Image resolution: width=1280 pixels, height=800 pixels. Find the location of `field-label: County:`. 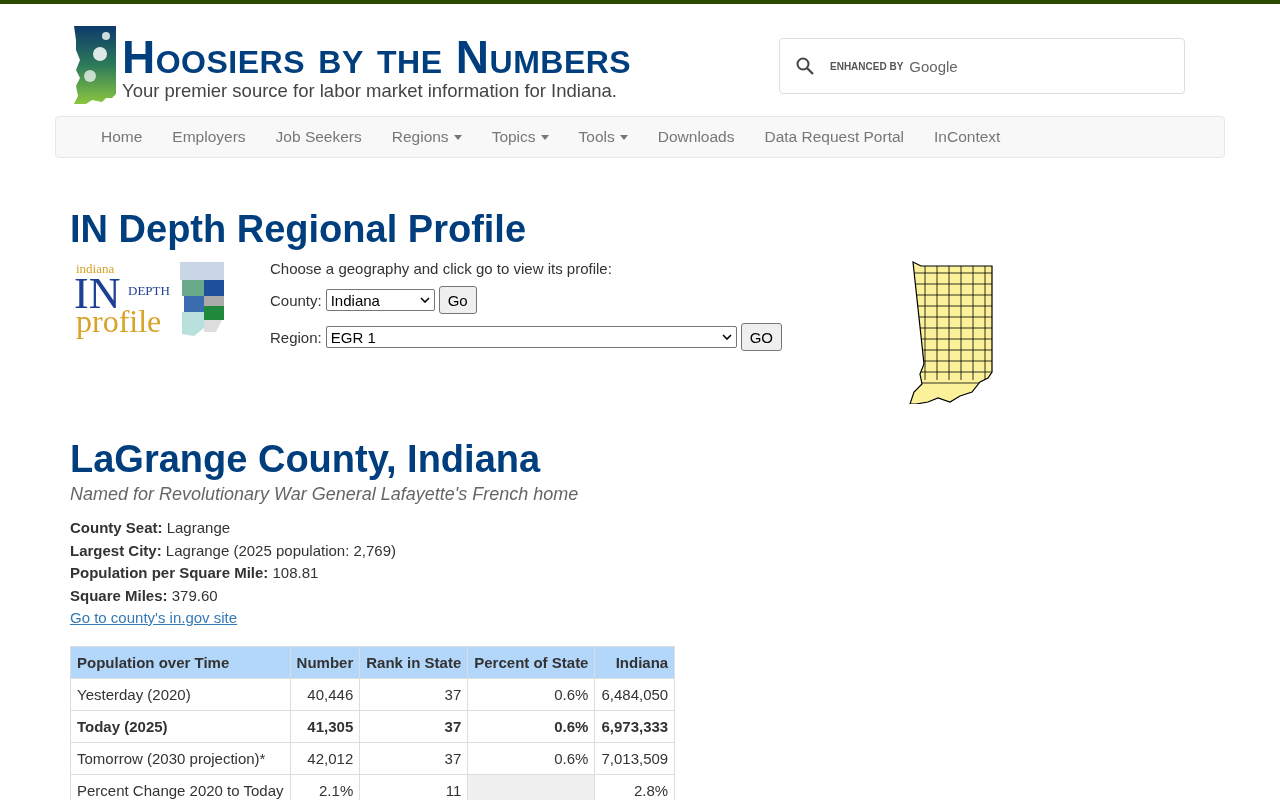

field-label: County: is located at coordinates (296, 300).